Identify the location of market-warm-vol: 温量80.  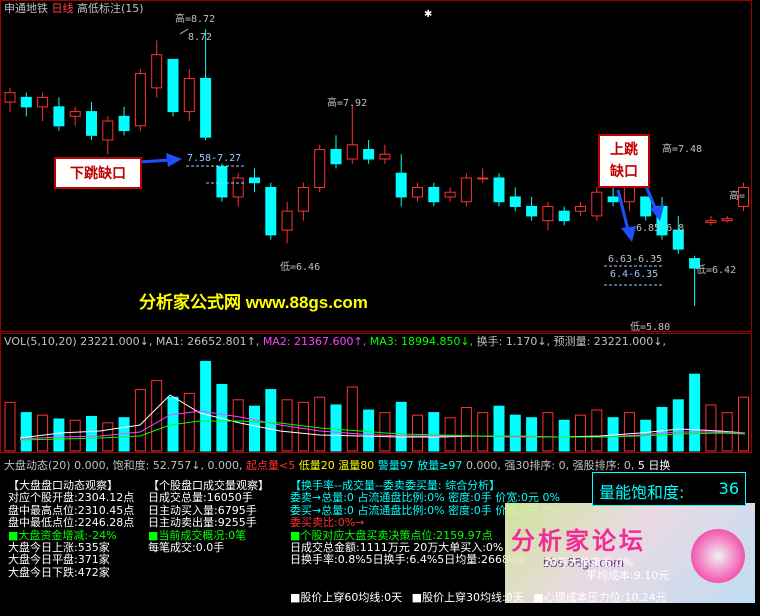
(356, 465).